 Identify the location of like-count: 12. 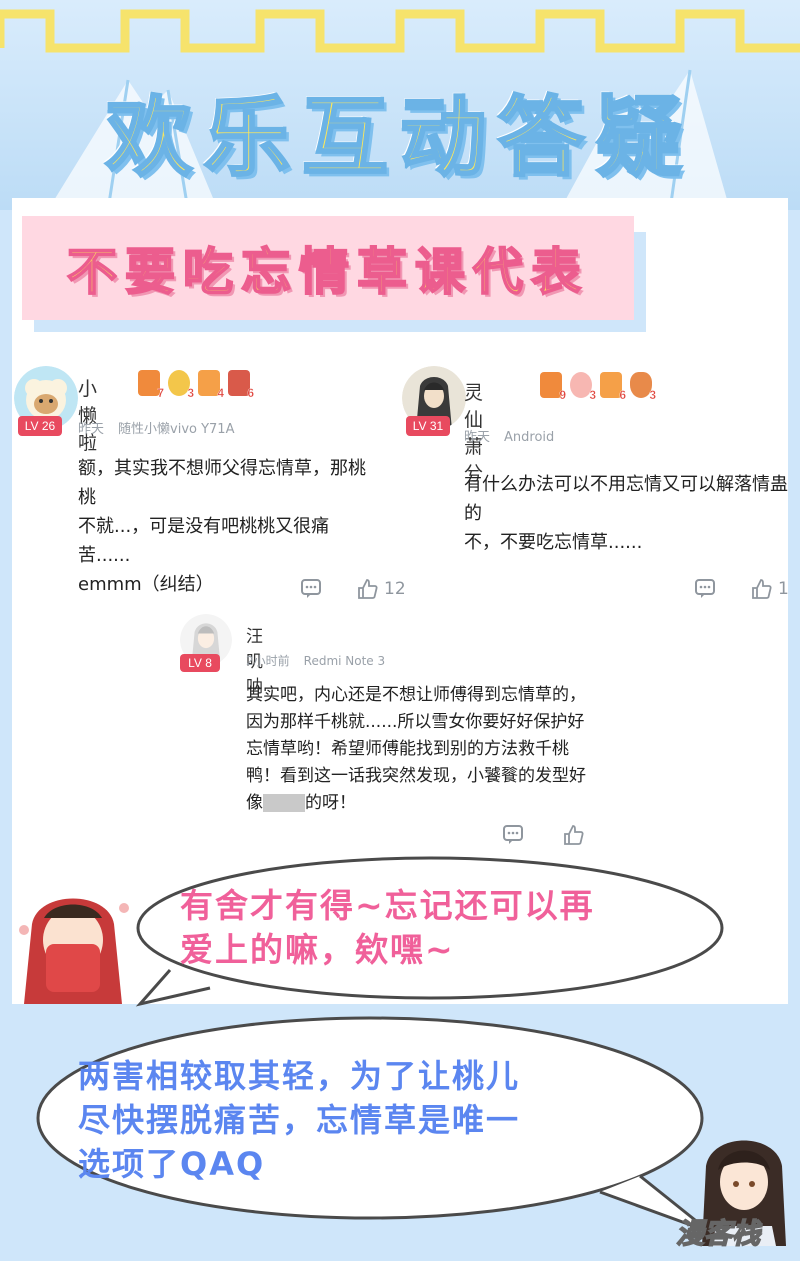
(395, 589).